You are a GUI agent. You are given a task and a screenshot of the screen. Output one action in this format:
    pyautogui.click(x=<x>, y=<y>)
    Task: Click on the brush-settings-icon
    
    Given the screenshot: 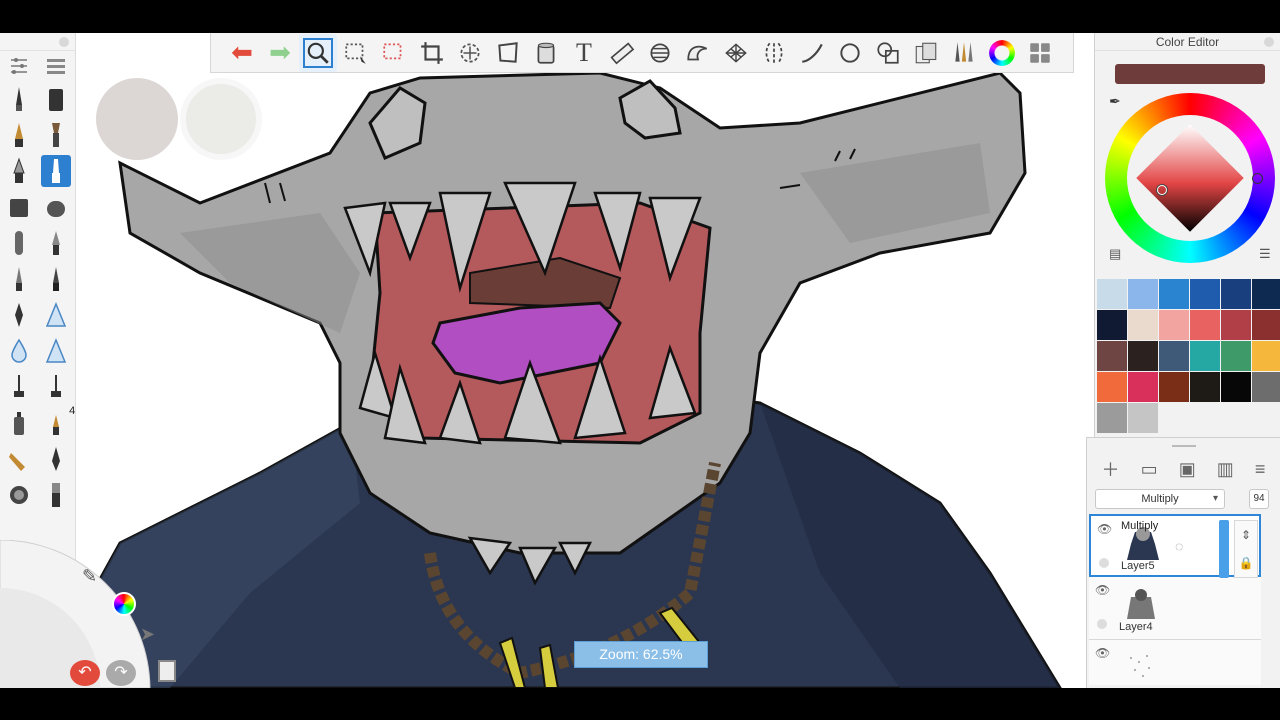 What is the action you would take?
    pyautogui.click(x=19, y=66)
    